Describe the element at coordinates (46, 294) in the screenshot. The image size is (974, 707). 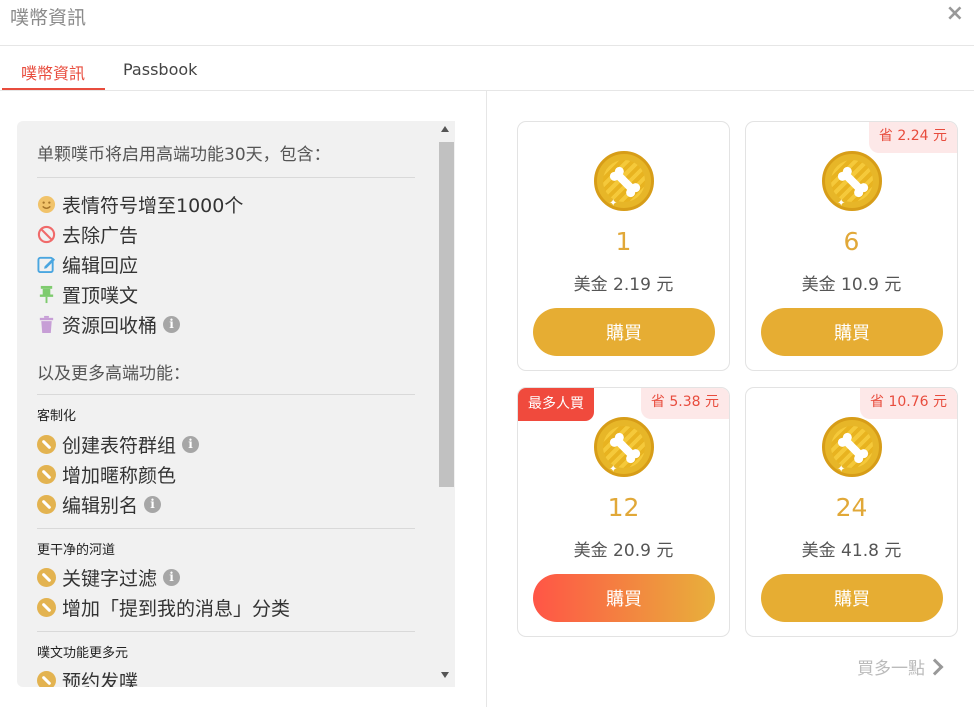
I see `pin-icon` at that location.